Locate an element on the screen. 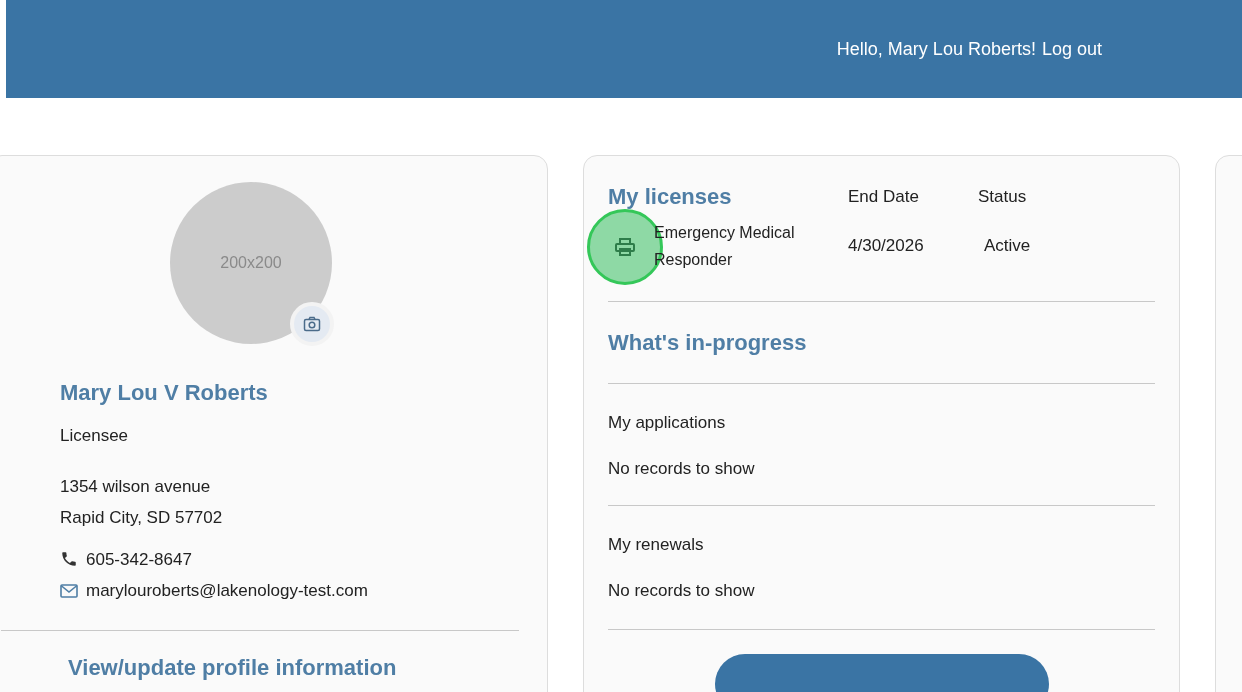  email-text: marylouroberts@lakenology-test.com is located at coordinates (227, 591).